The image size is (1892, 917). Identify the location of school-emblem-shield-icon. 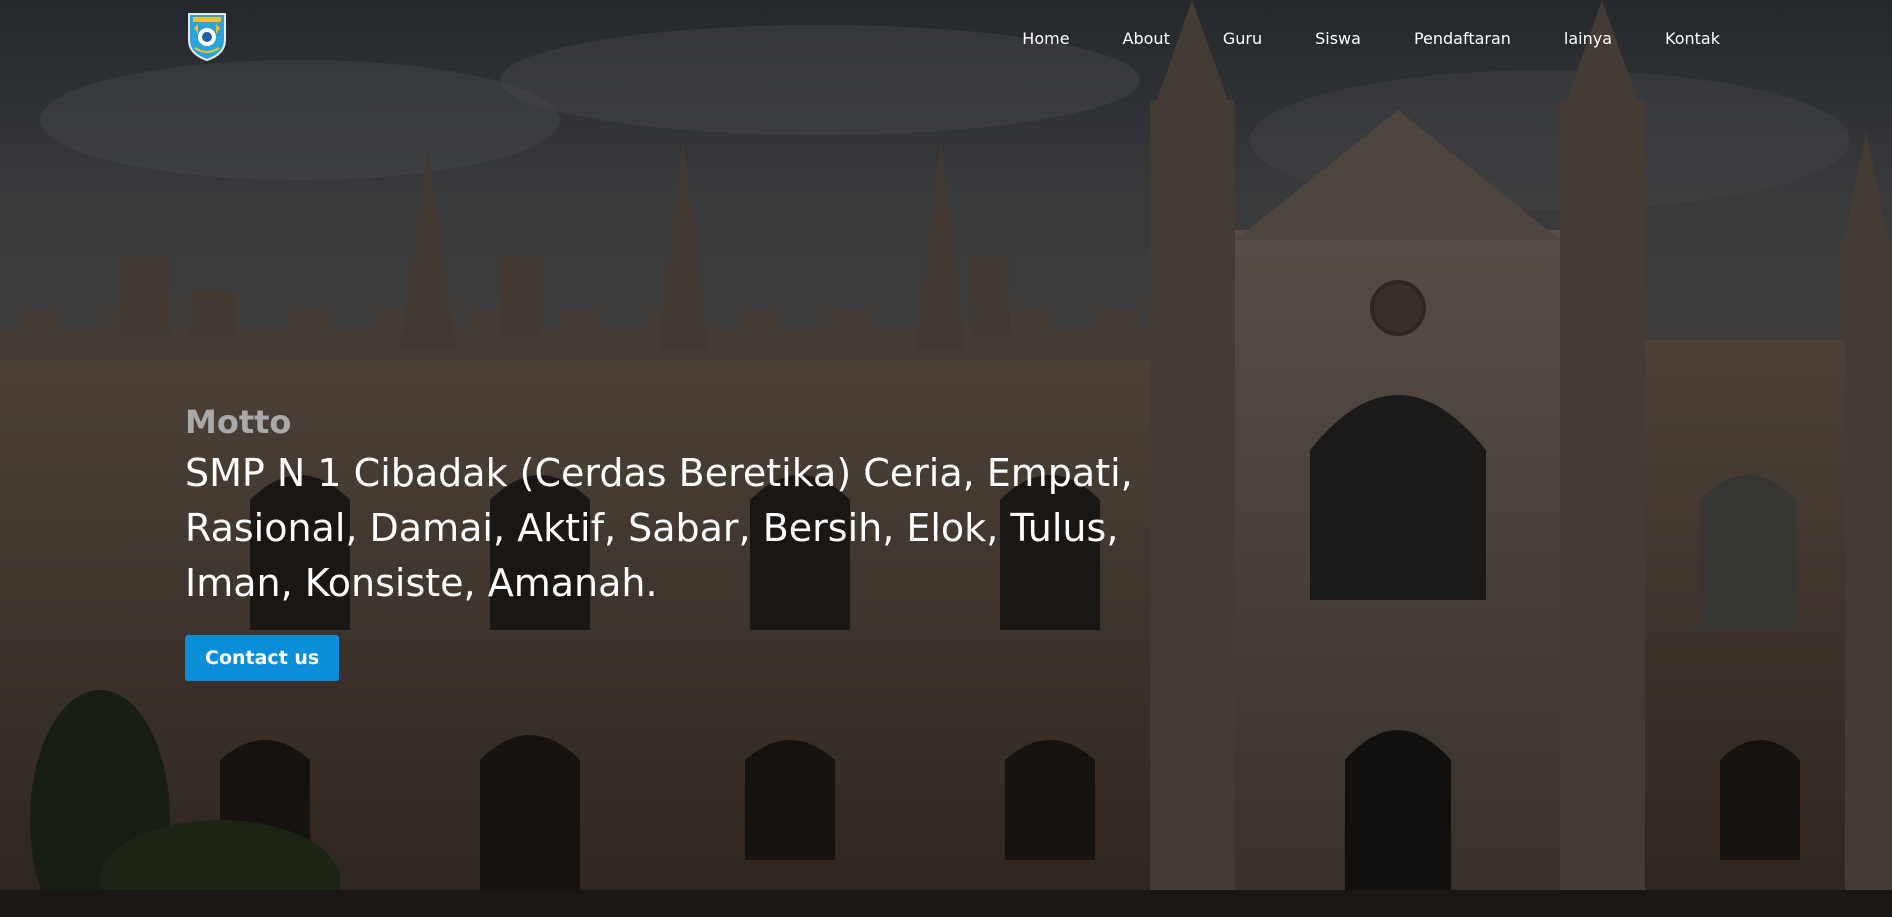
(207, 36).